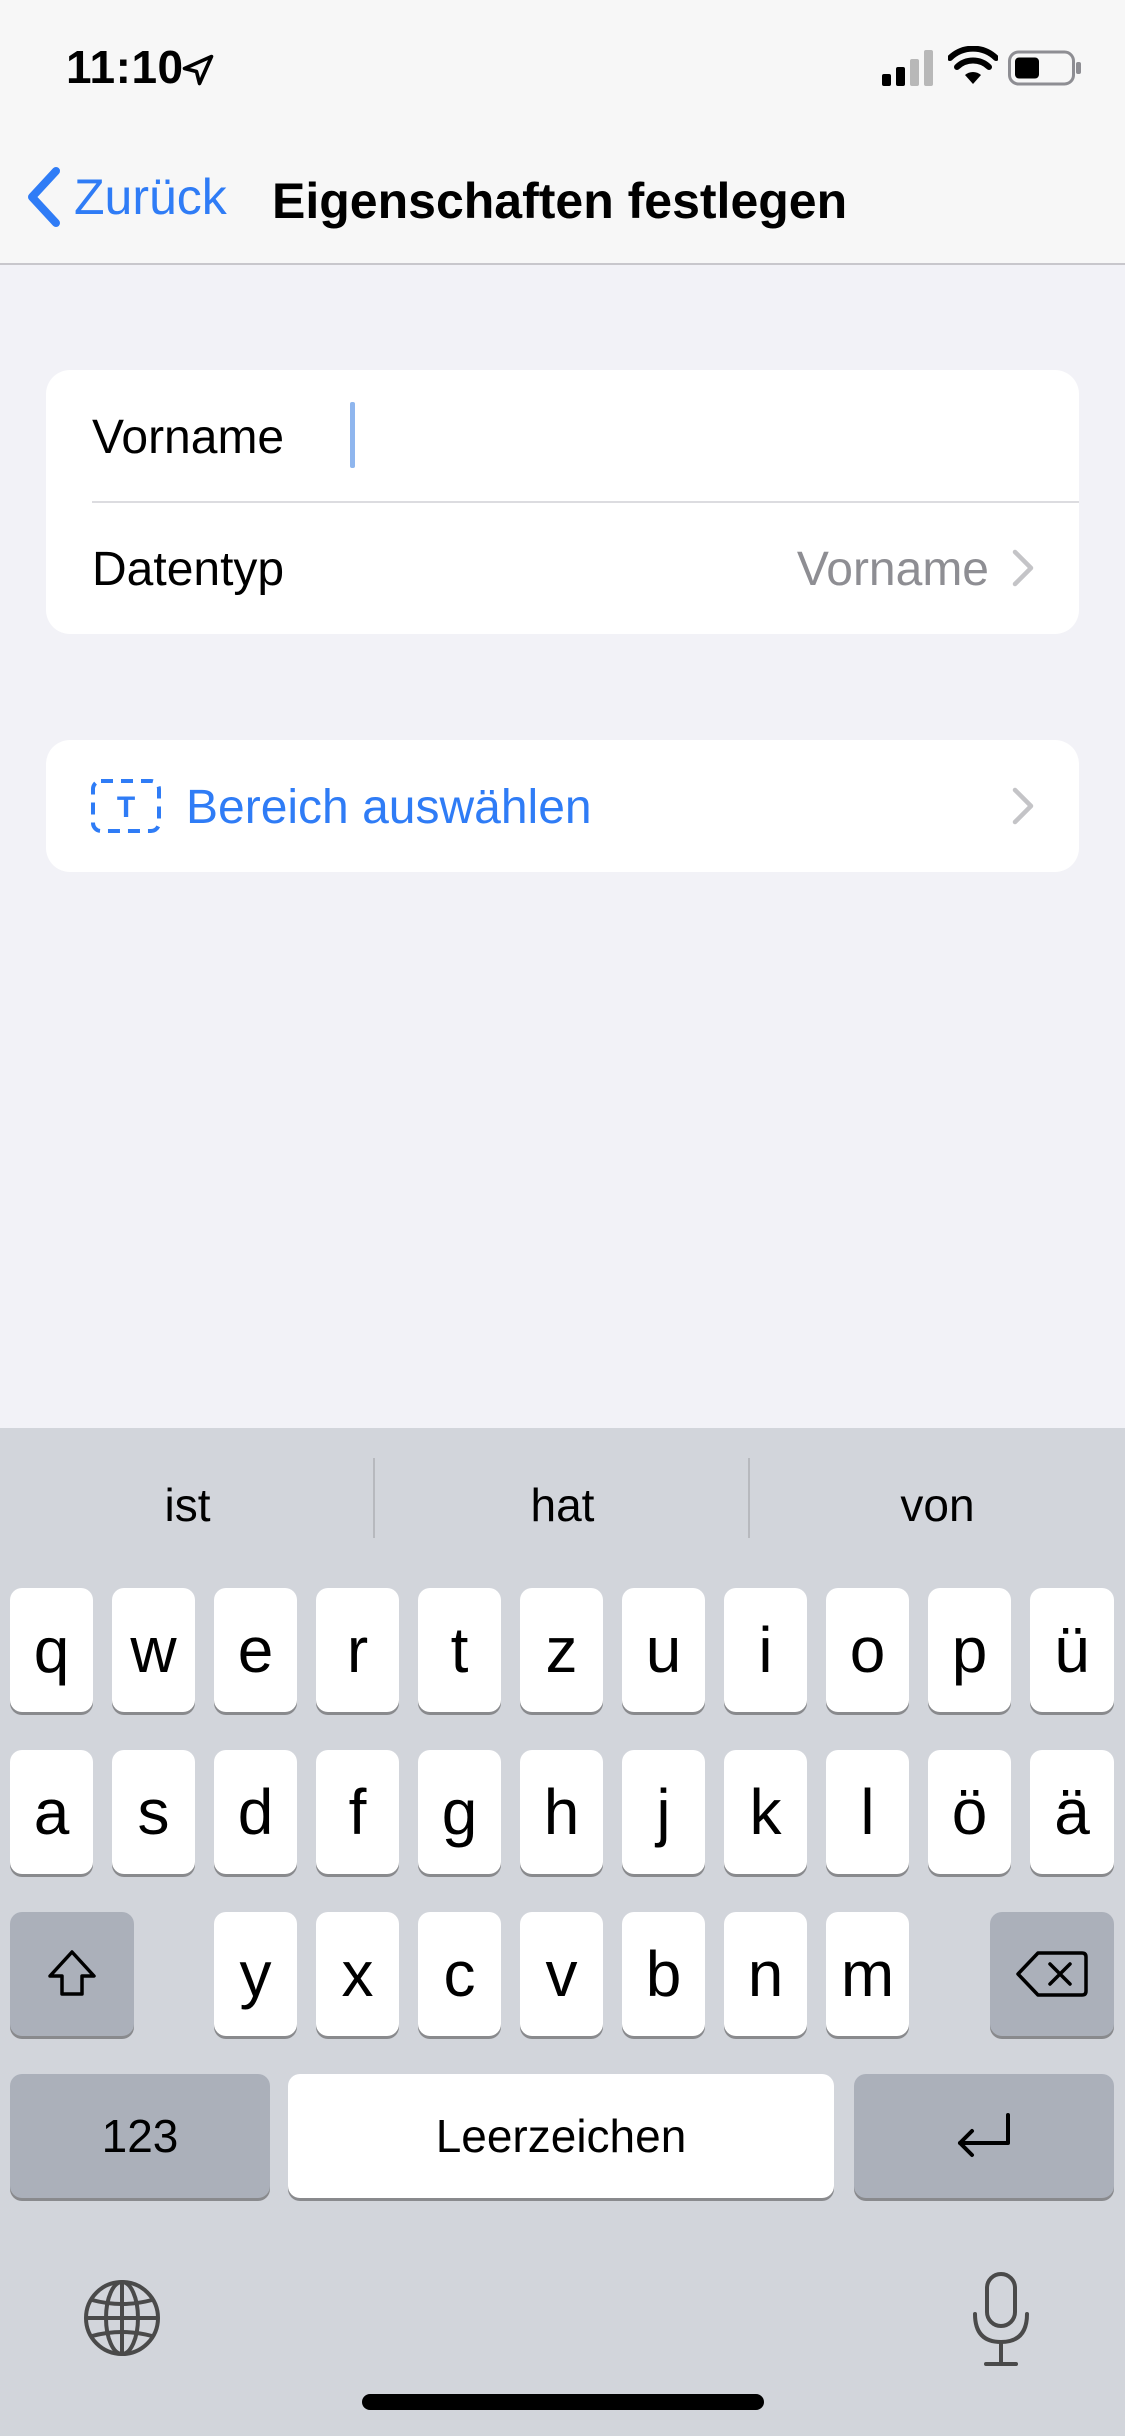  What do you see at coordinates (937, 1505) in the screenshot?
I see `suggestion-3: von` at bounding box center [937, 1505].